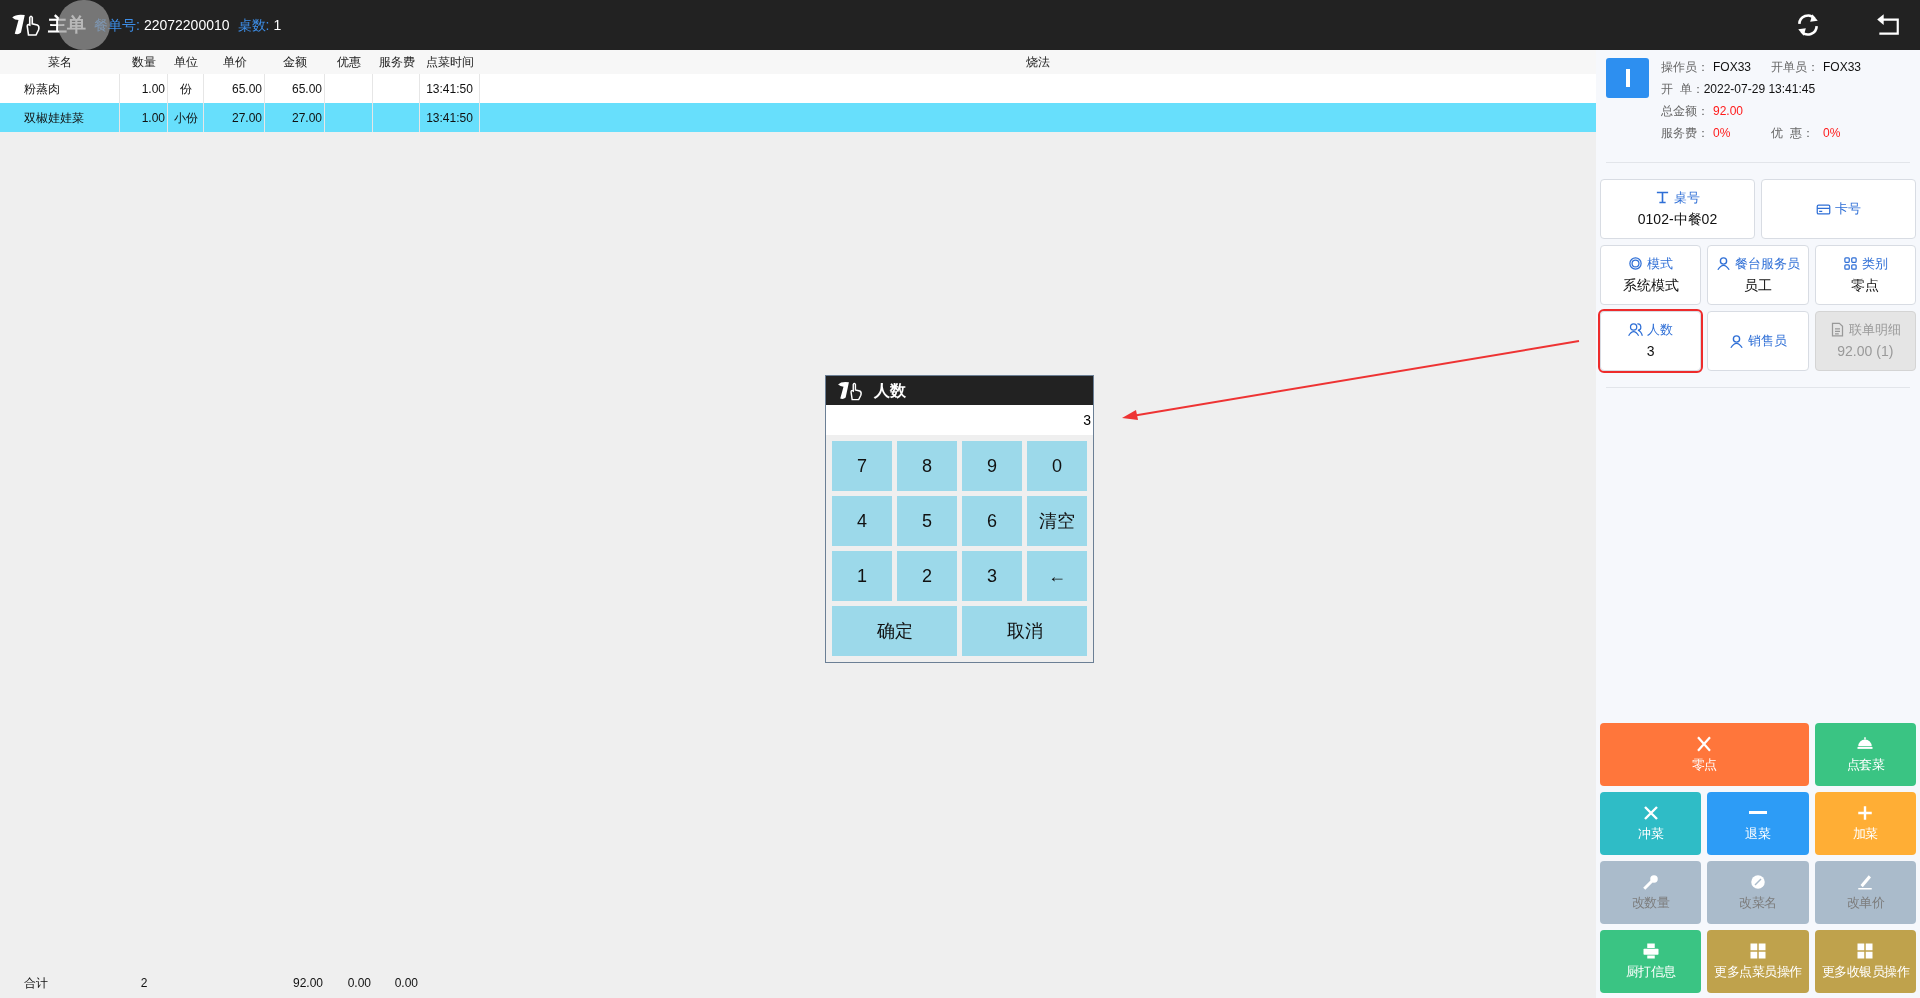 The width and height of the screenshot is (1920, 998). I want to click on column-header: 优惠, so click(349, 62).